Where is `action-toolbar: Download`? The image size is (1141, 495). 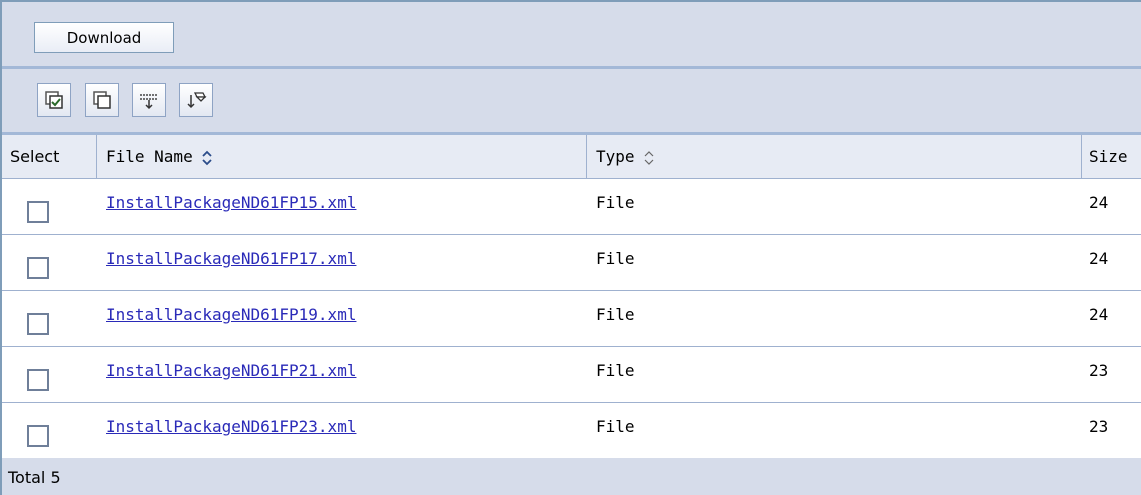 action-toolbar: Download is located at coordinates (571, 34).